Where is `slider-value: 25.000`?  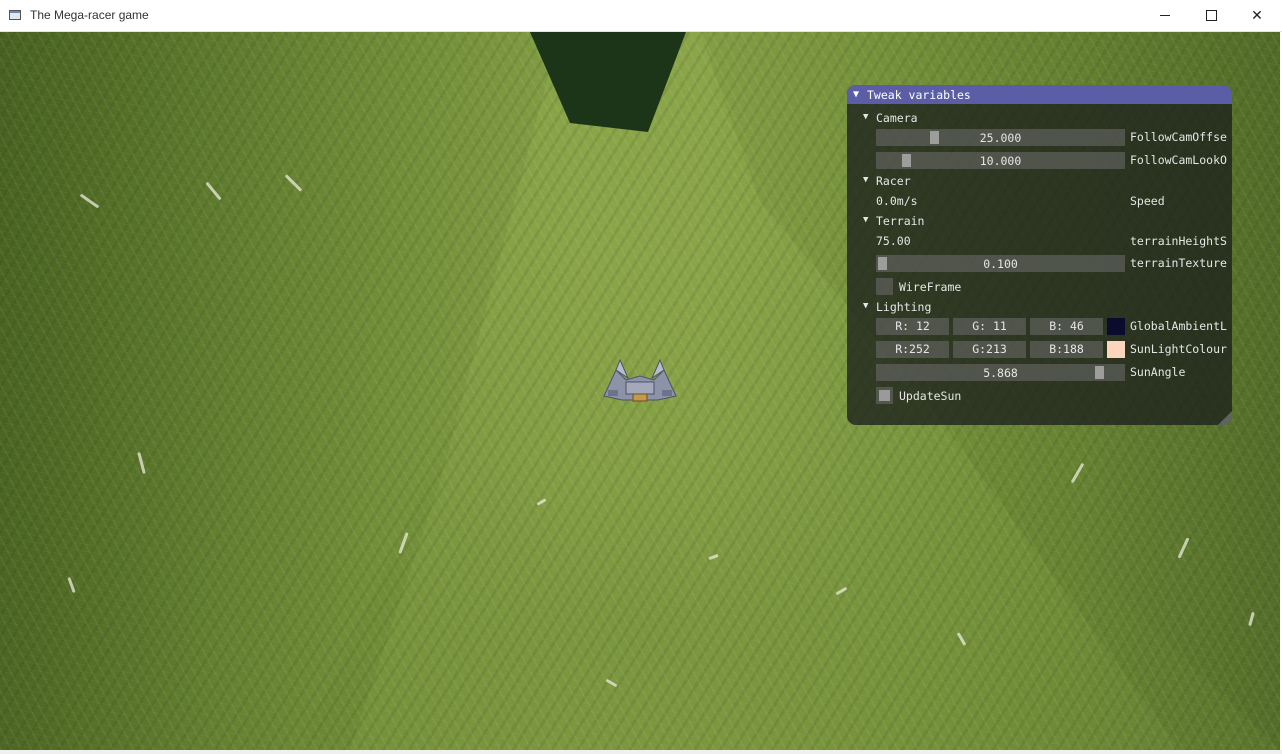 slider-value: 25.000 is located at coordinates (1000, 138).